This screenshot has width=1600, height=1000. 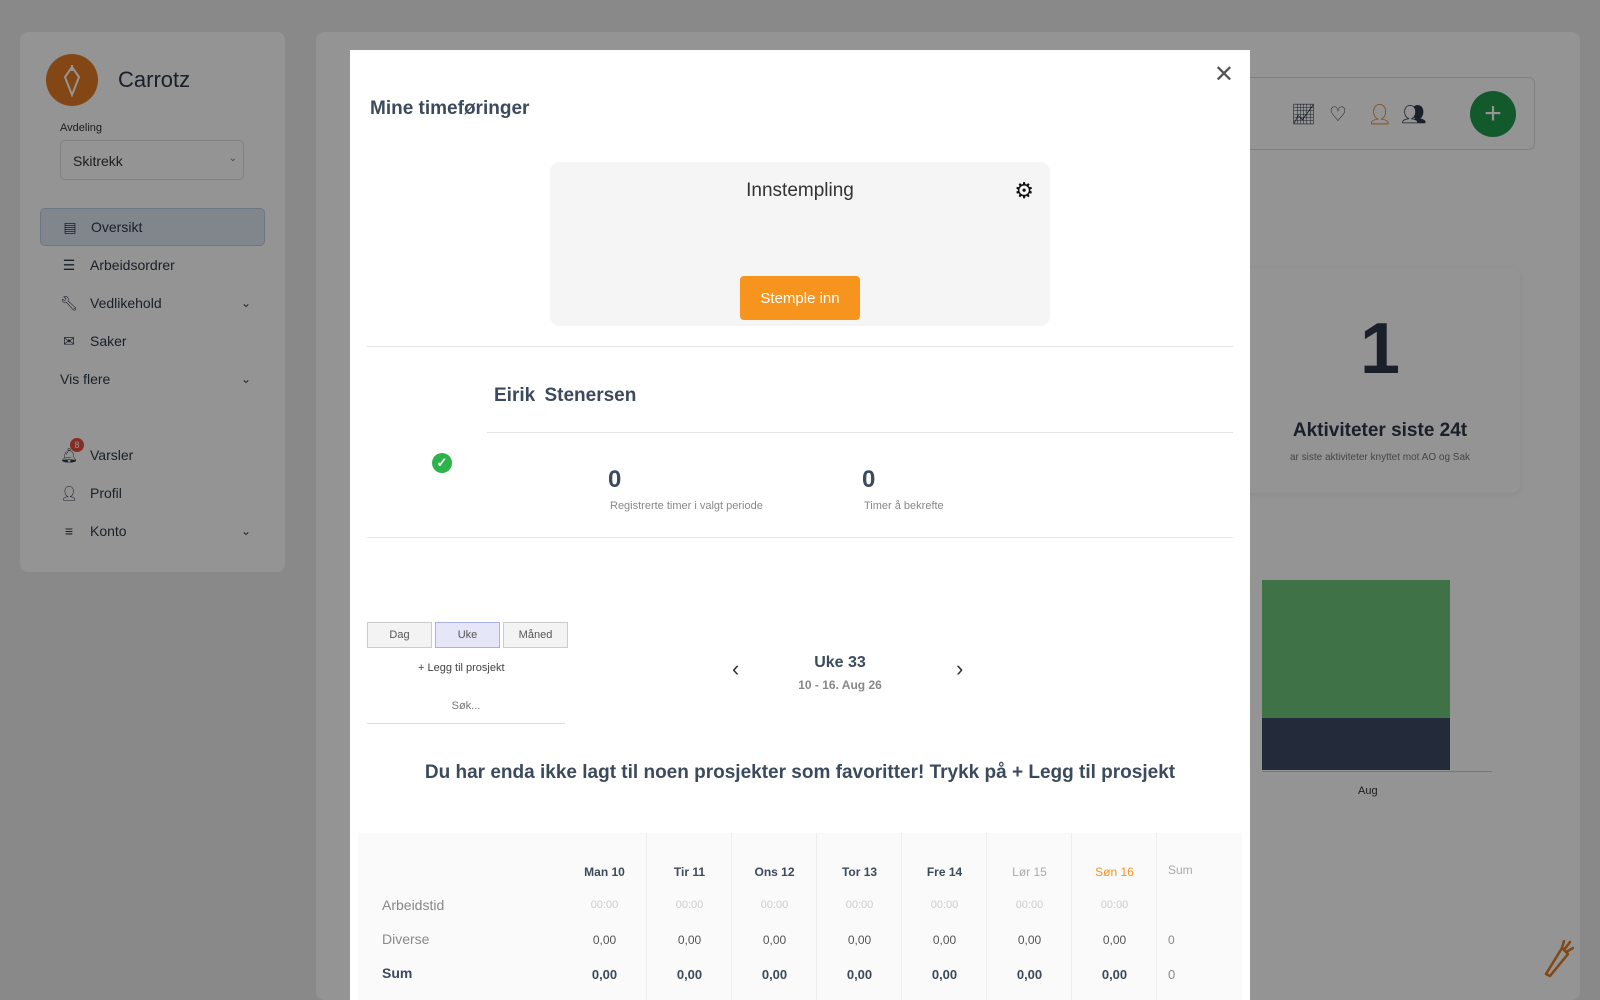 I want to click on week-range: 10 - 16. Aug 26, so click(x=840, y=685).